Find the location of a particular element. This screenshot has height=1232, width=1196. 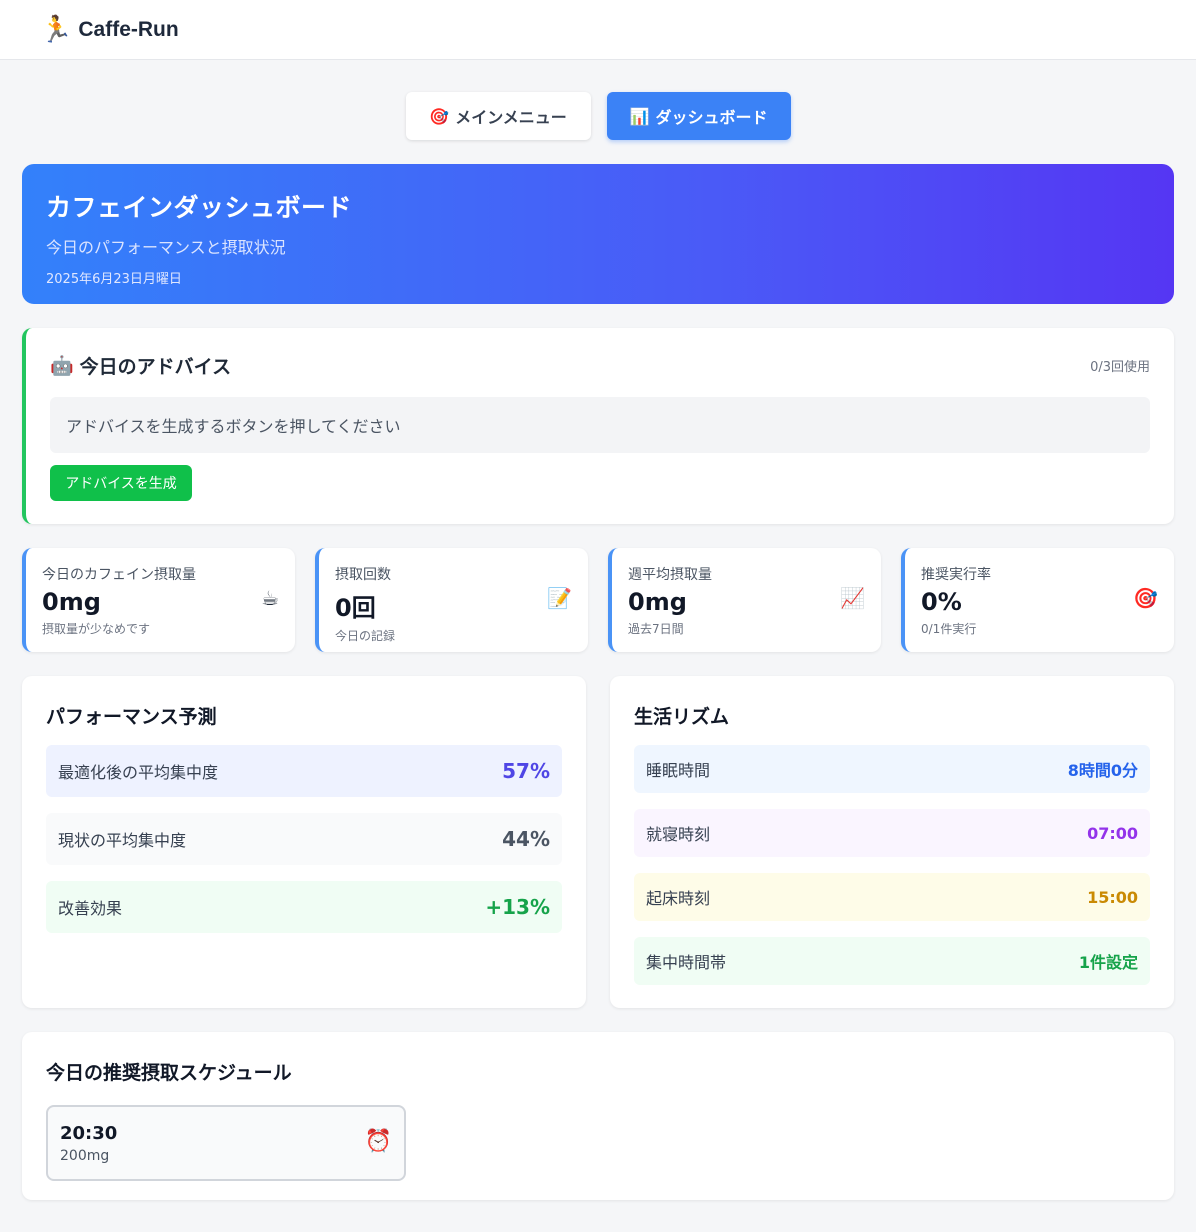

stat-label: 今日のカフェイン摂取量 is located at coordinates (119, 575).